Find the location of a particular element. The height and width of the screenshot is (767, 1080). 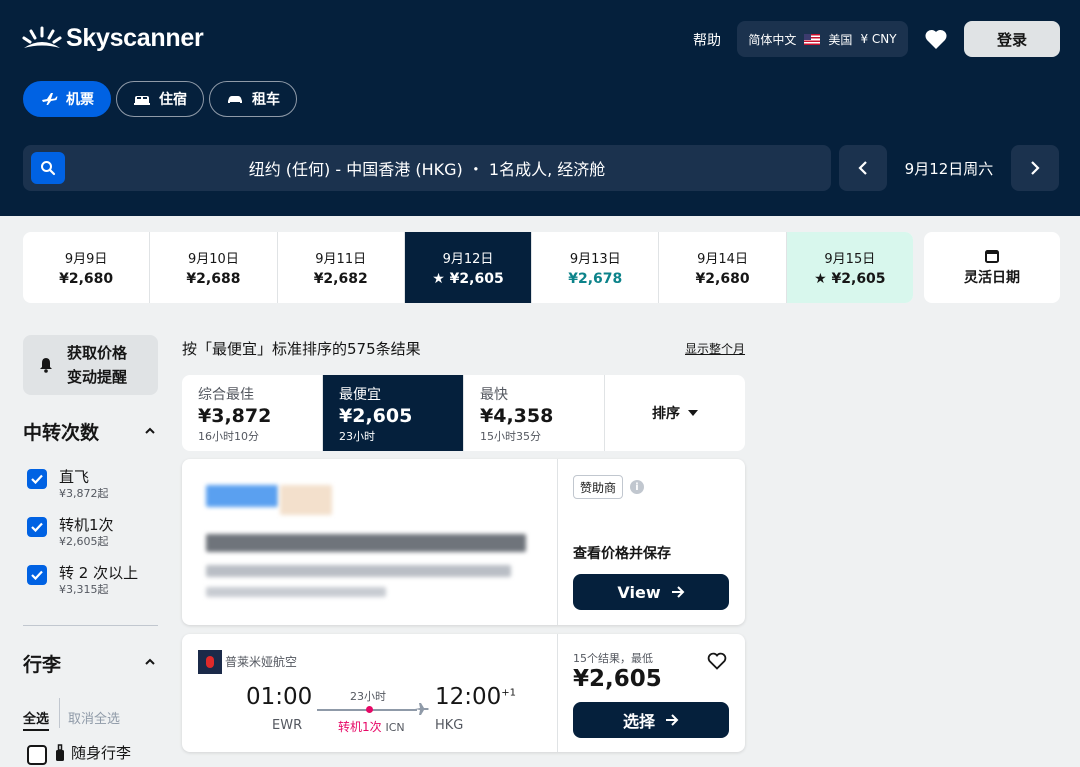

sort-tab-fastest: 最快 ¥4,358 15小时35分 is located at coordinates (534, 413).